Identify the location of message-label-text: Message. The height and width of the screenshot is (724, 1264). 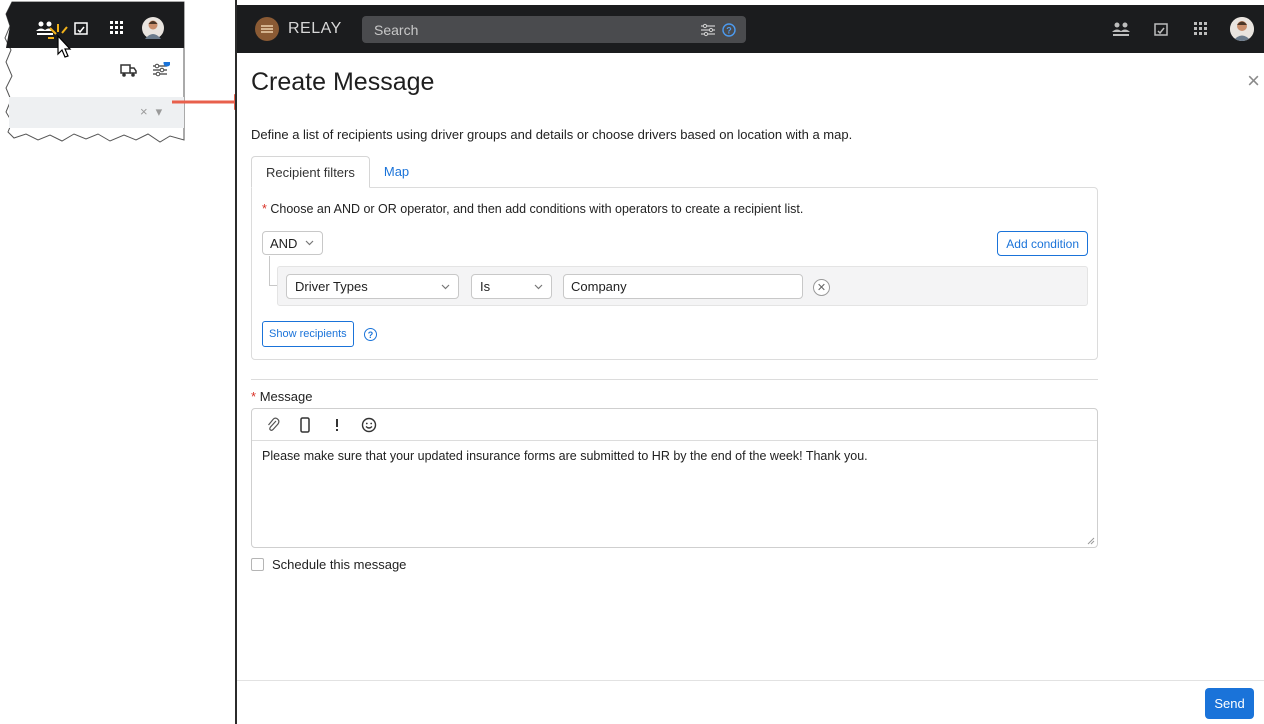
(286, 396).